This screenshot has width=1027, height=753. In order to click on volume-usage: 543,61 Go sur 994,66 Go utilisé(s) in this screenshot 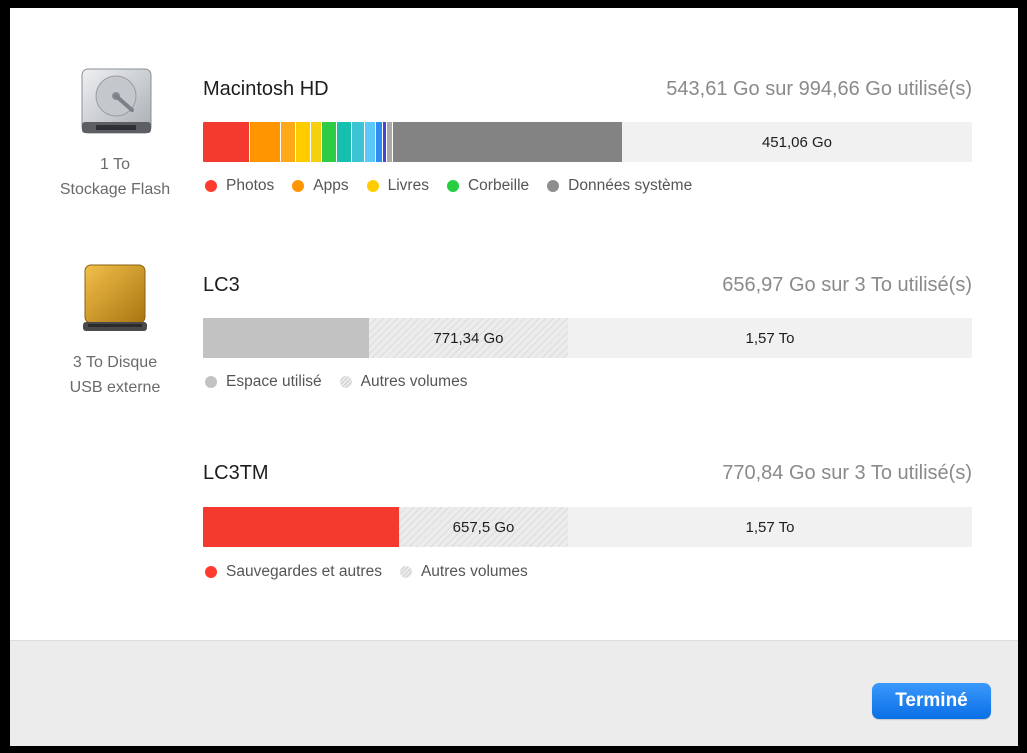, I will do `click(819, 89)`.